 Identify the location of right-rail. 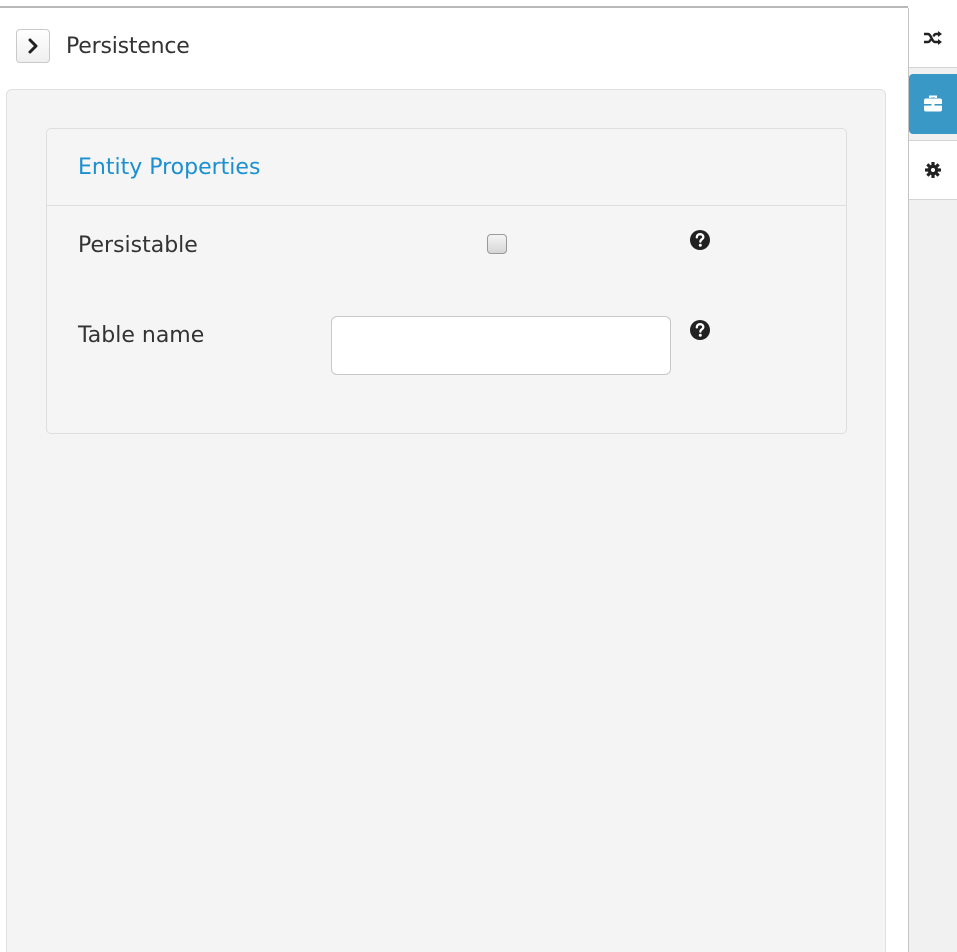
(933, 480).